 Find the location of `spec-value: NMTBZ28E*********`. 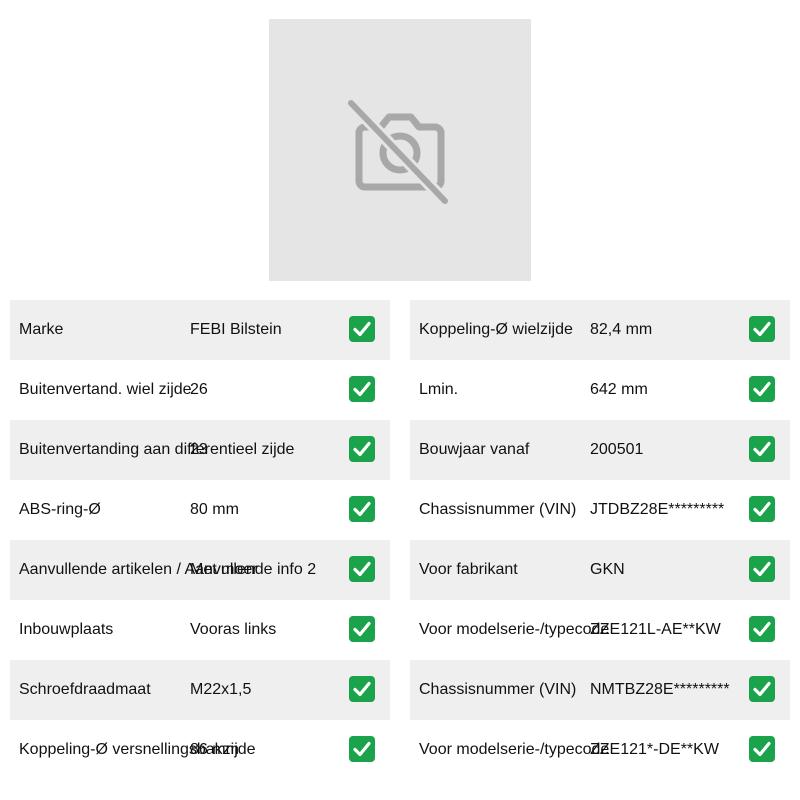

spec-value: NMTBZ28E********* is located at coordinates (660, 689).